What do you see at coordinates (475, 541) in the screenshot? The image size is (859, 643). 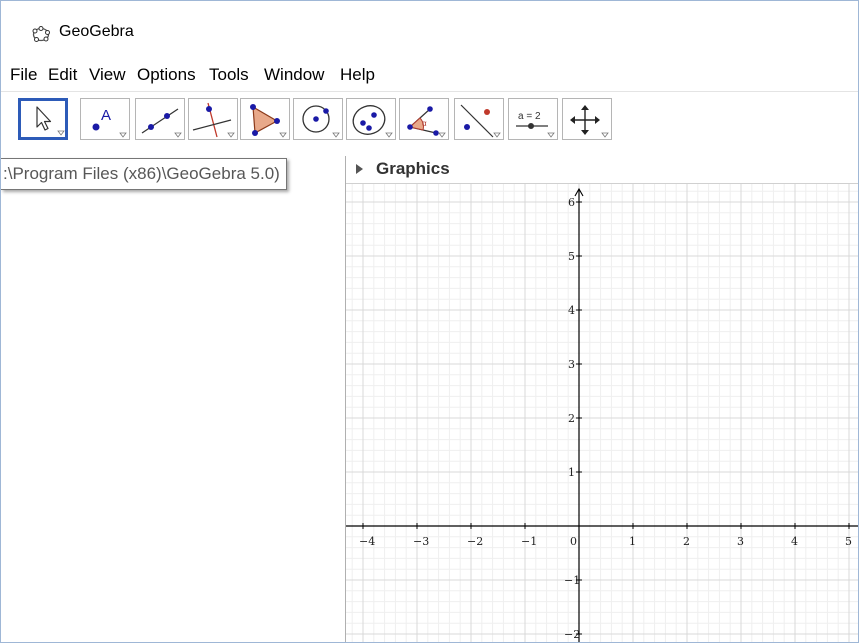 I see `x-tick-label: −2` at bounding box center [475, 541].